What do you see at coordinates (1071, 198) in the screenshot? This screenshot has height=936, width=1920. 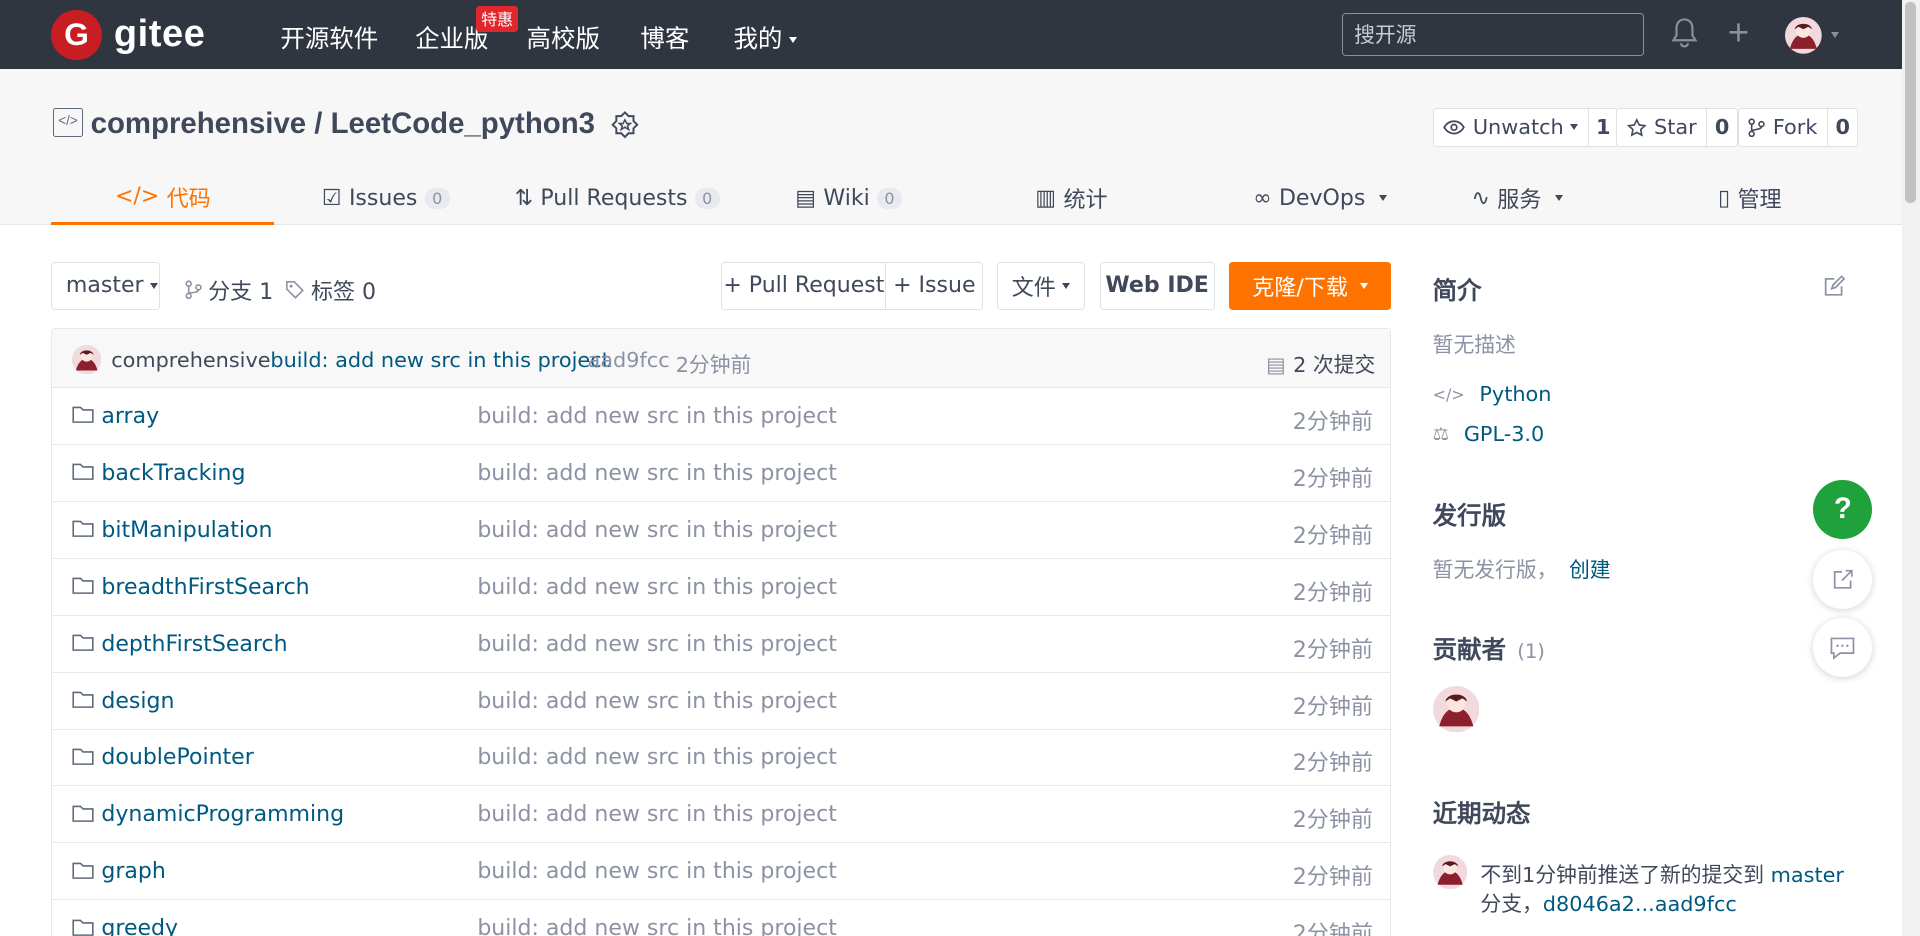 I see `tab-stats: ▥ 统计` at bounding box center [1071, 198].